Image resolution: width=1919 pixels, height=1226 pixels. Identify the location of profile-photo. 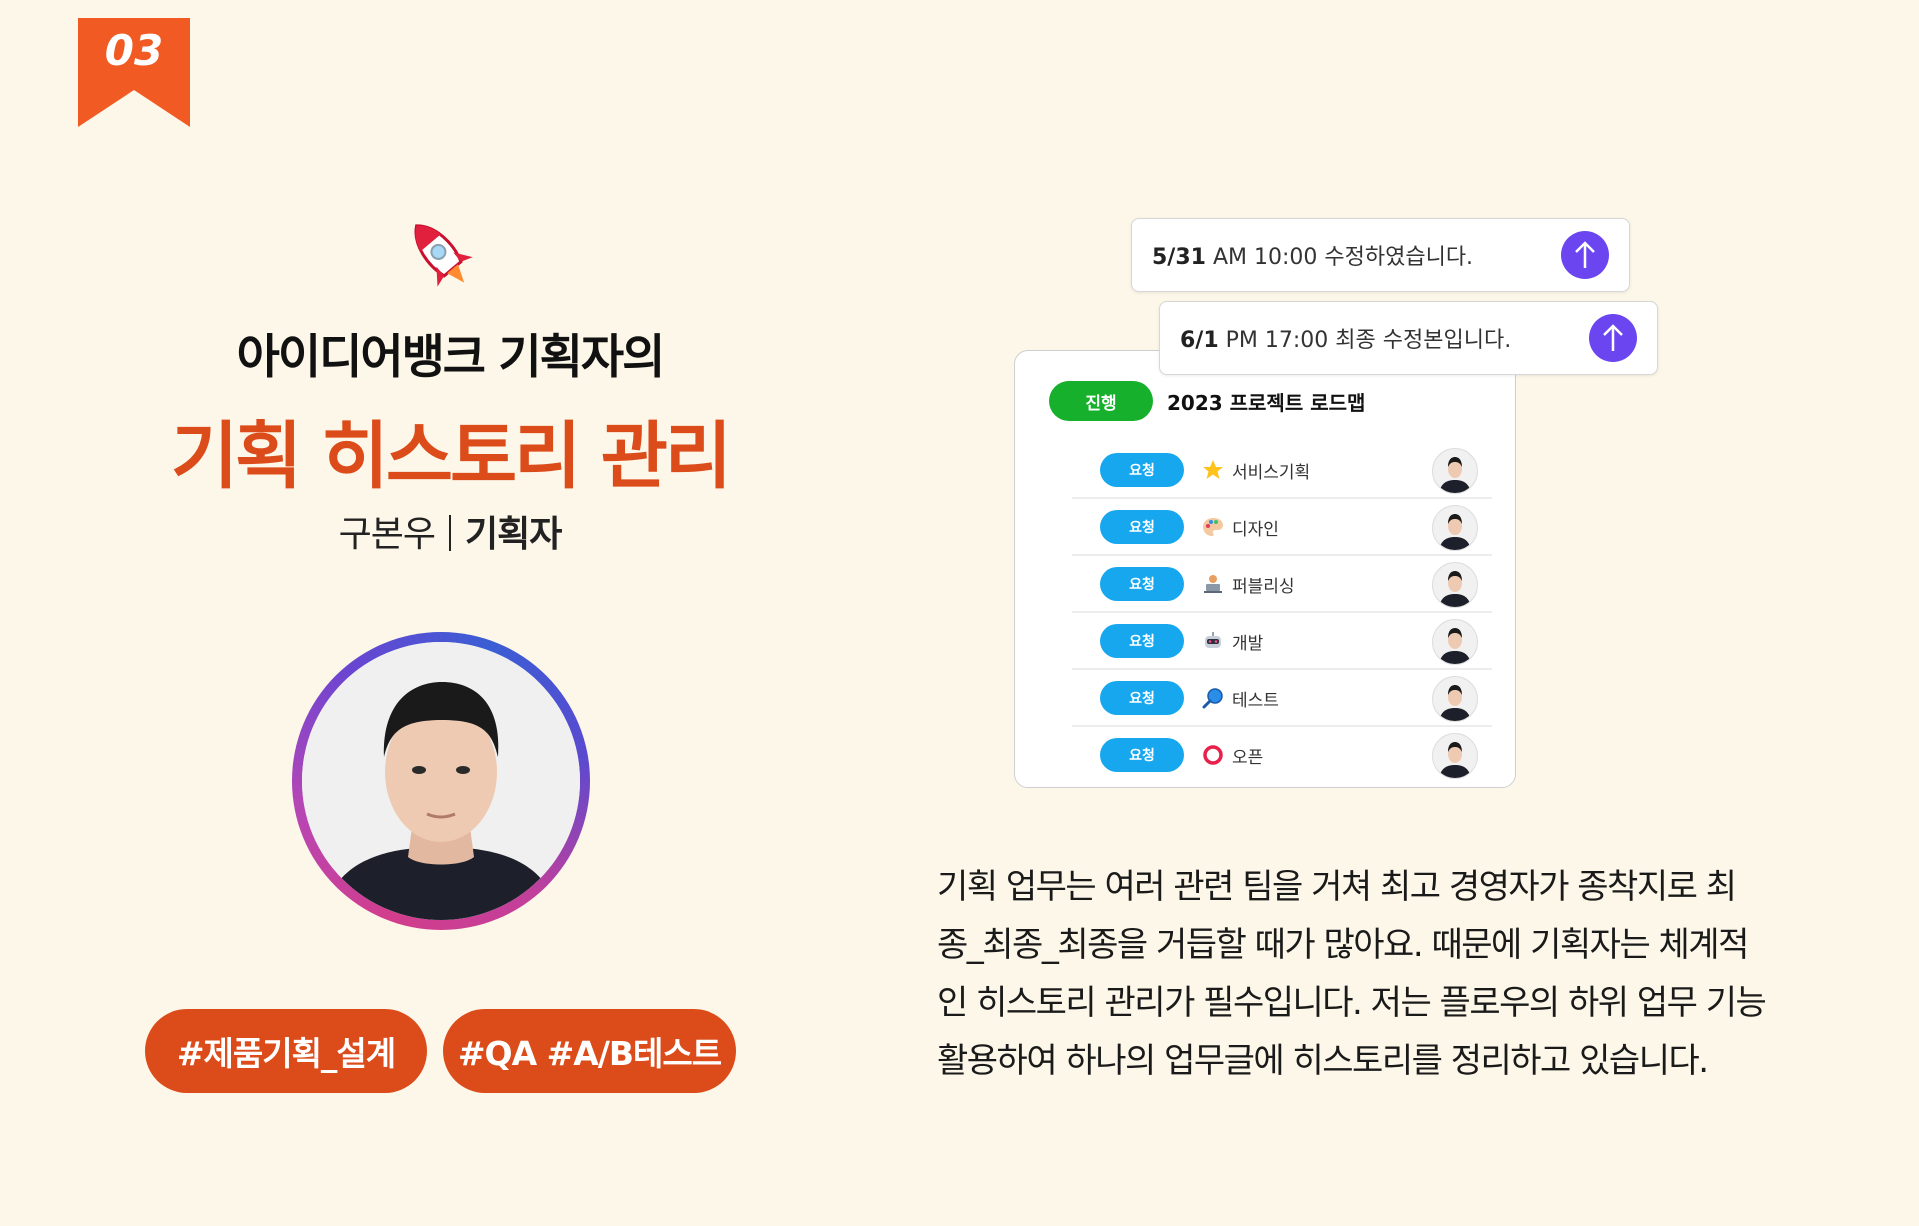
(441, 781).